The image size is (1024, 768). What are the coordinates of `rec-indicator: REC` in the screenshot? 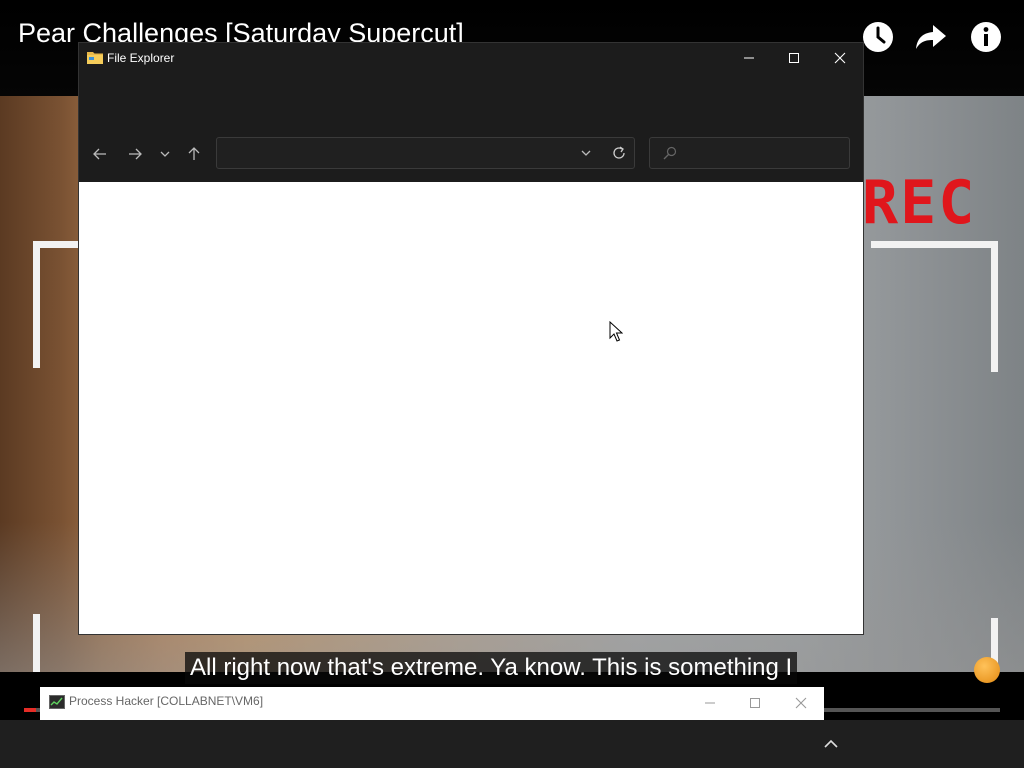 It's located at (919, 203).